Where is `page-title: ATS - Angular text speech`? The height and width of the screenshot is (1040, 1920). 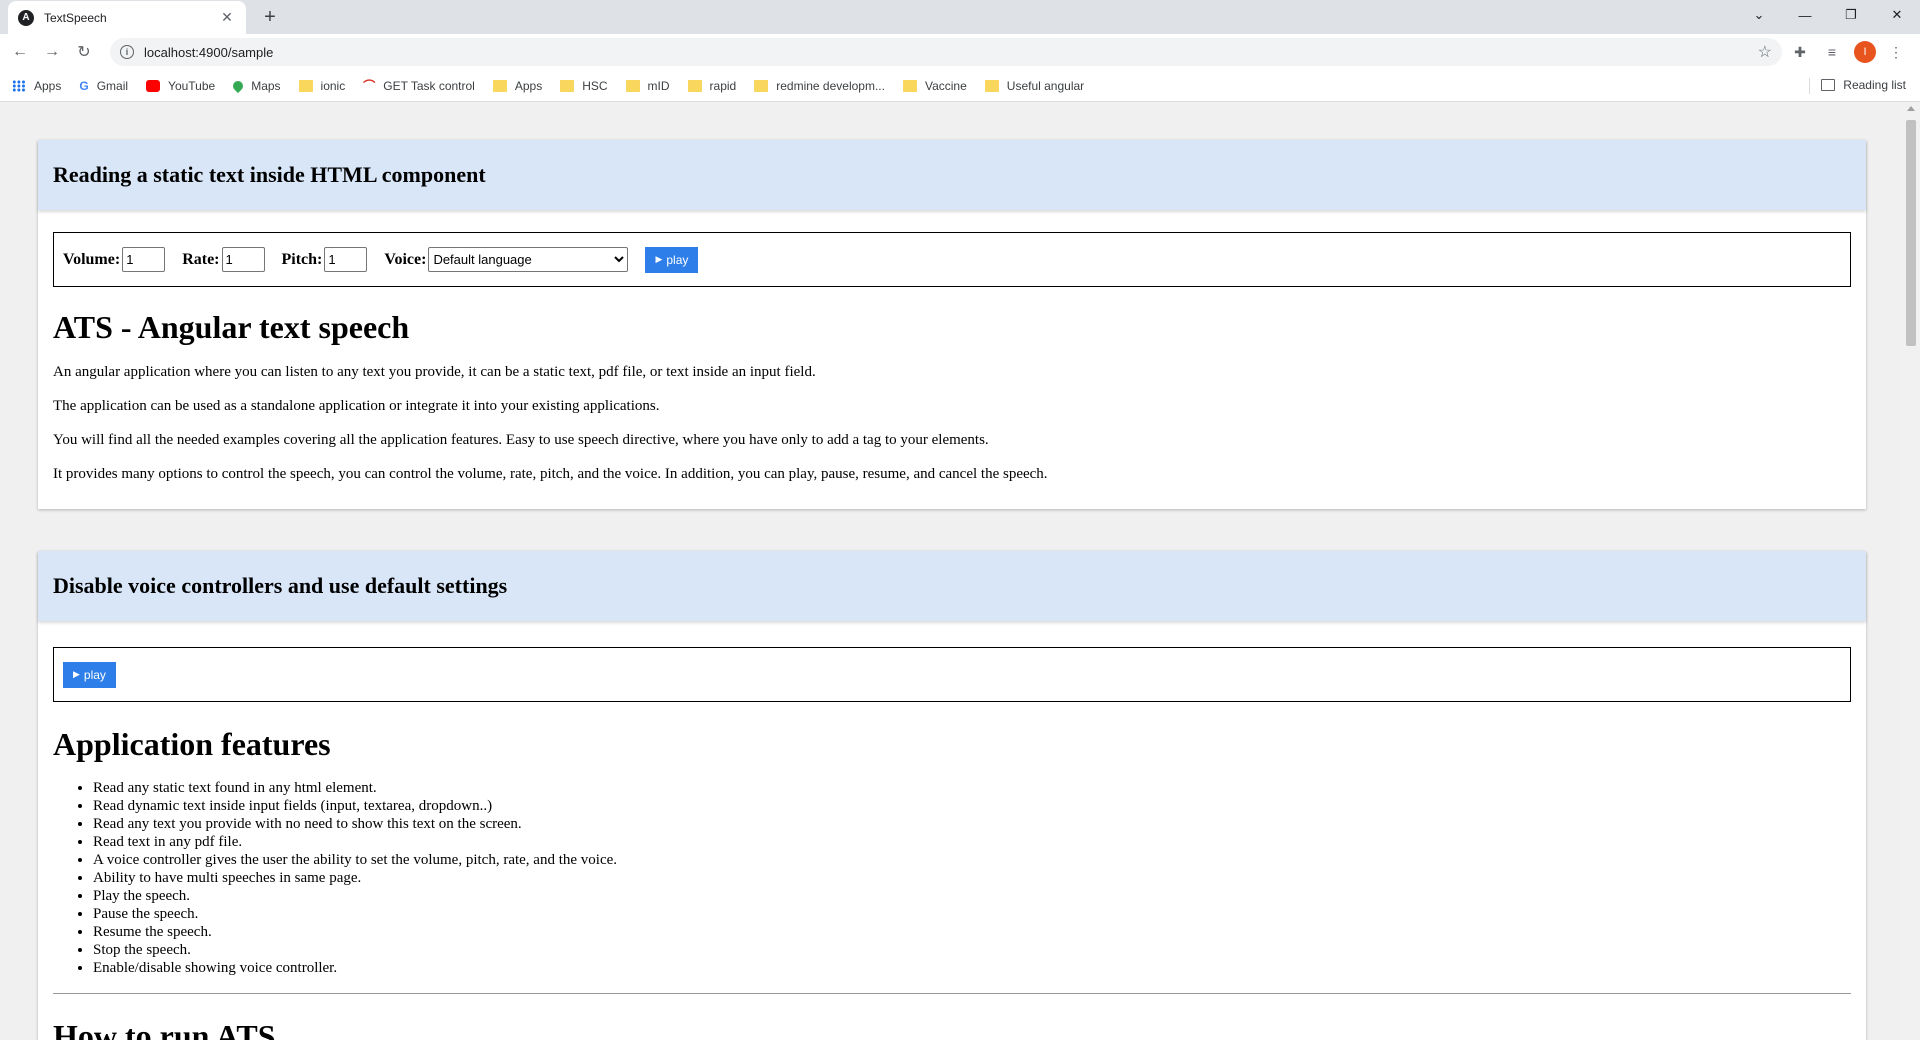 page-title: ATS - Angular text speech is located at coordinates (231, 327).